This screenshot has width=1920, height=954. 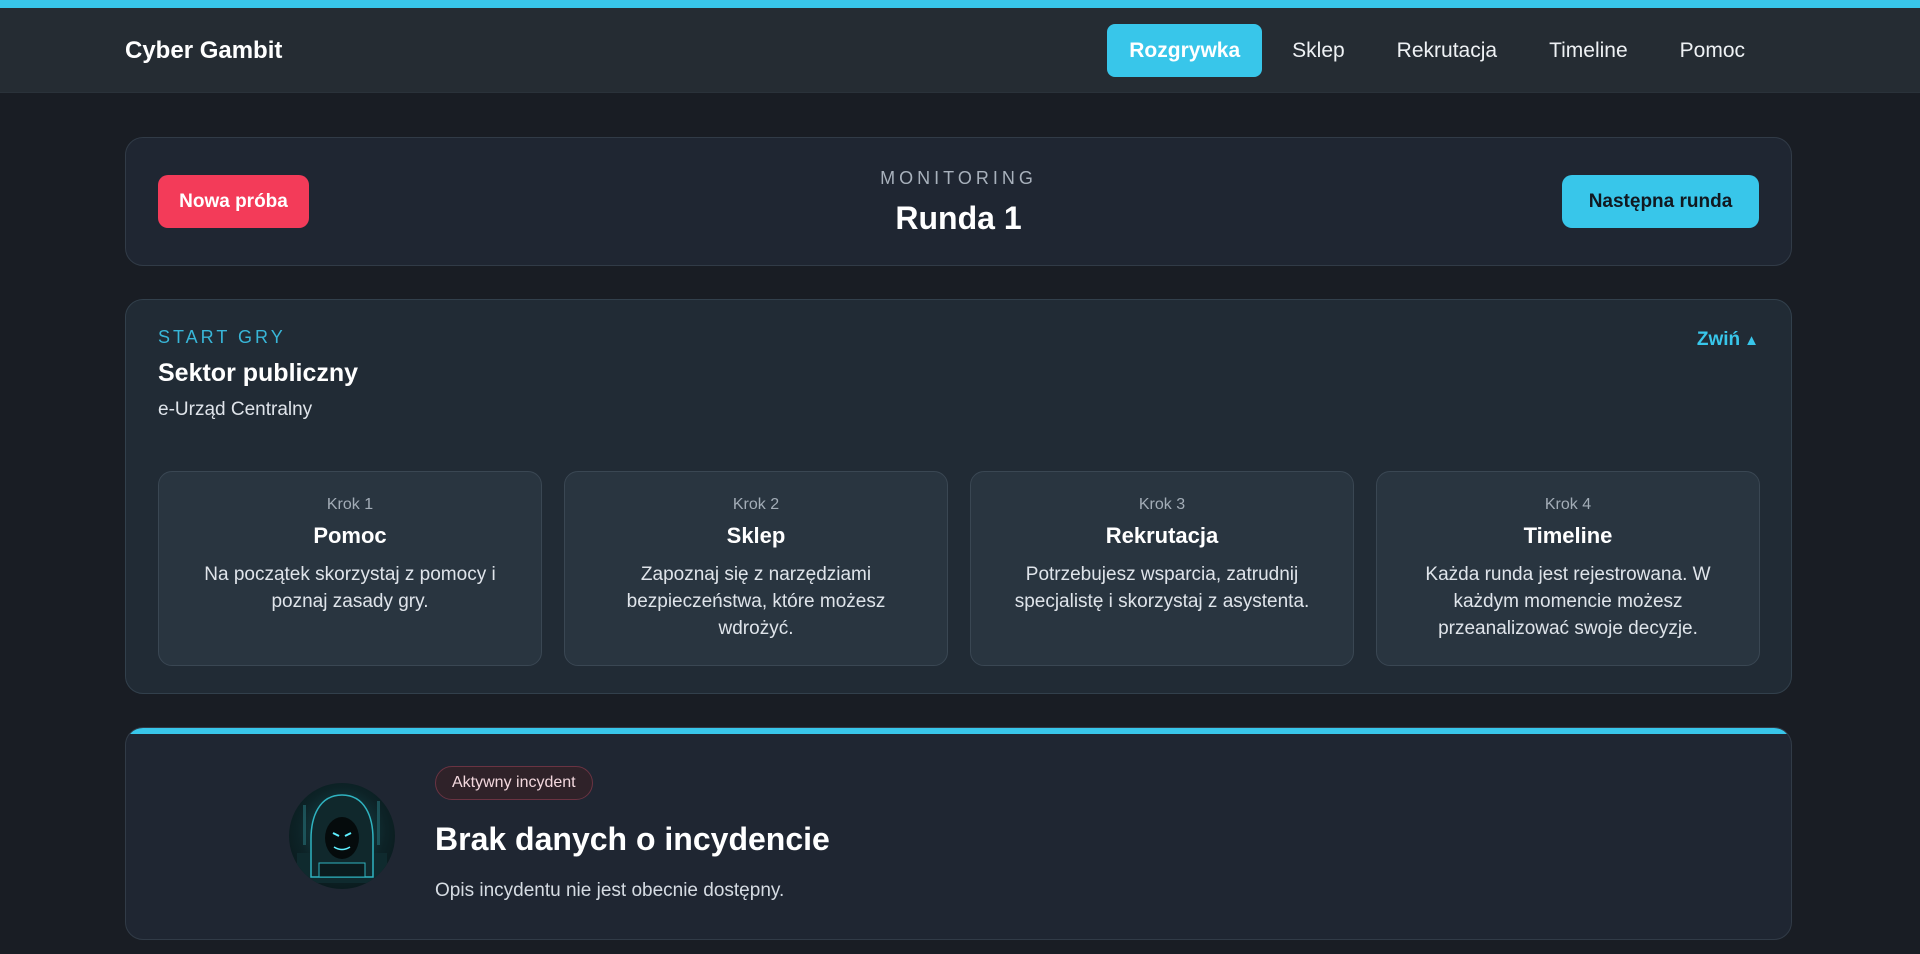 What do you see at coordinates (1318, 50) in the screenshot?
I see `nav-item-sklep: Sklep` at bounding box center [1318, 50].